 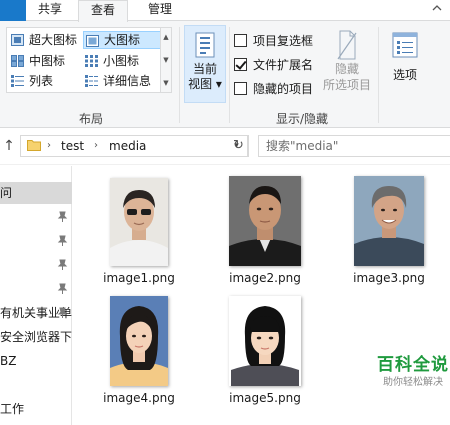 I want to click on address-toolbar: ↑ › test › media ▾ ↻, so click(x=225, y=147).